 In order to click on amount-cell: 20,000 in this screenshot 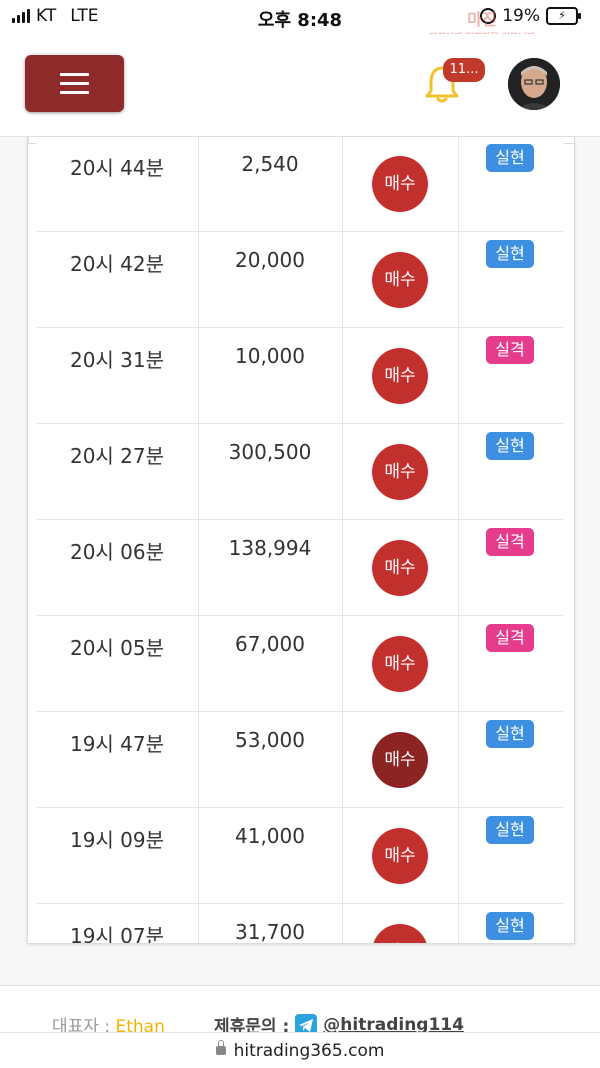, I will do `click(270, 280)`.